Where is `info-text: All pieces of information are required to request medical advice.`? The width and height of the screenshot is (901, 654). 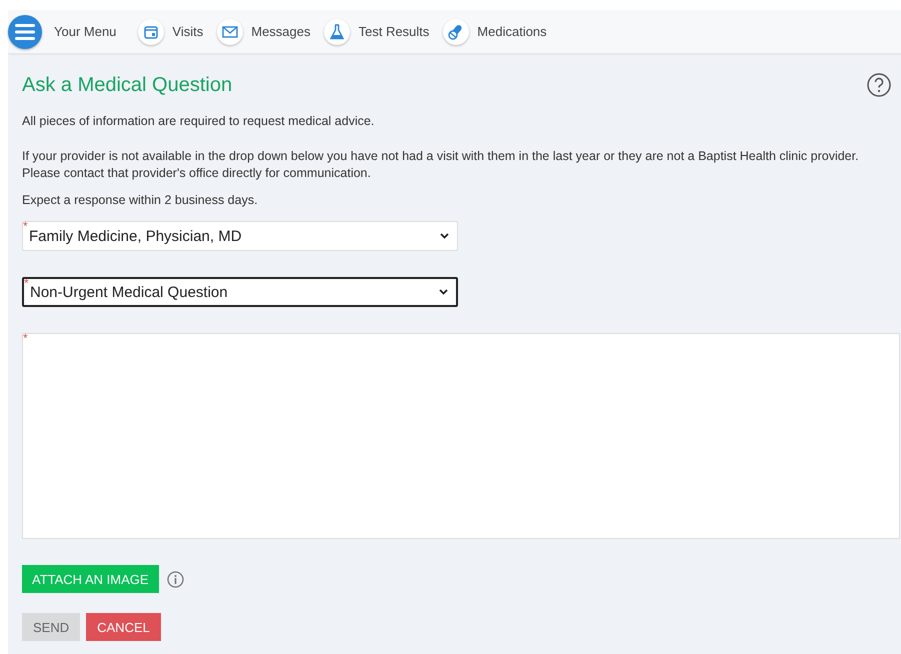
info-text: All pieces of information are required to request medical advice. is located at coordinates (199, 121).